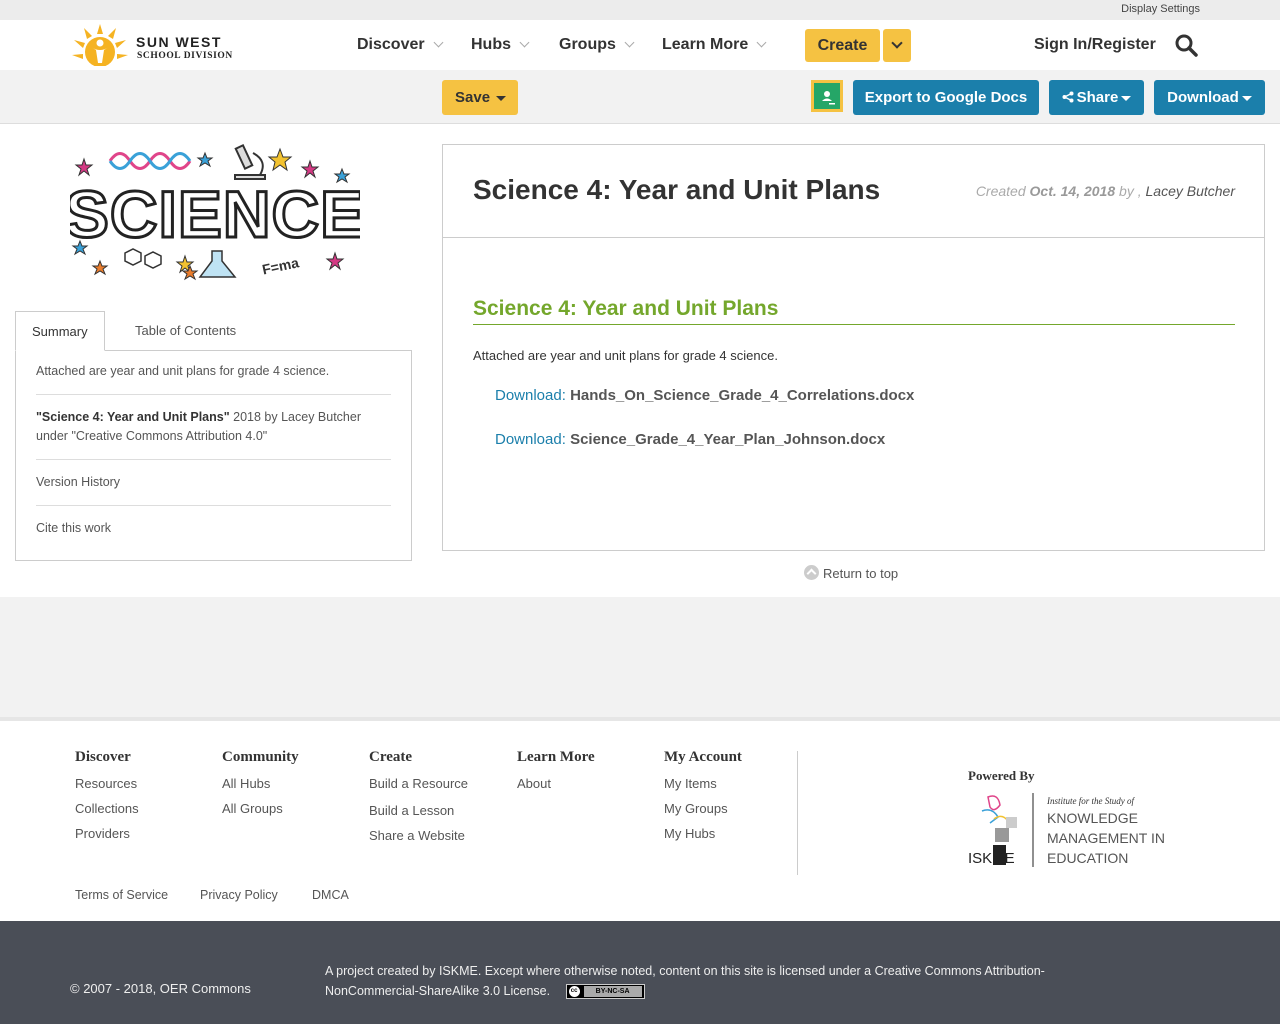 This screenshot has height=1024, width=1280. What do you see at coordinates (640, 10) in the screenshot?
I see `utility-bar: Display Settings` at bounding box center [640, 10].